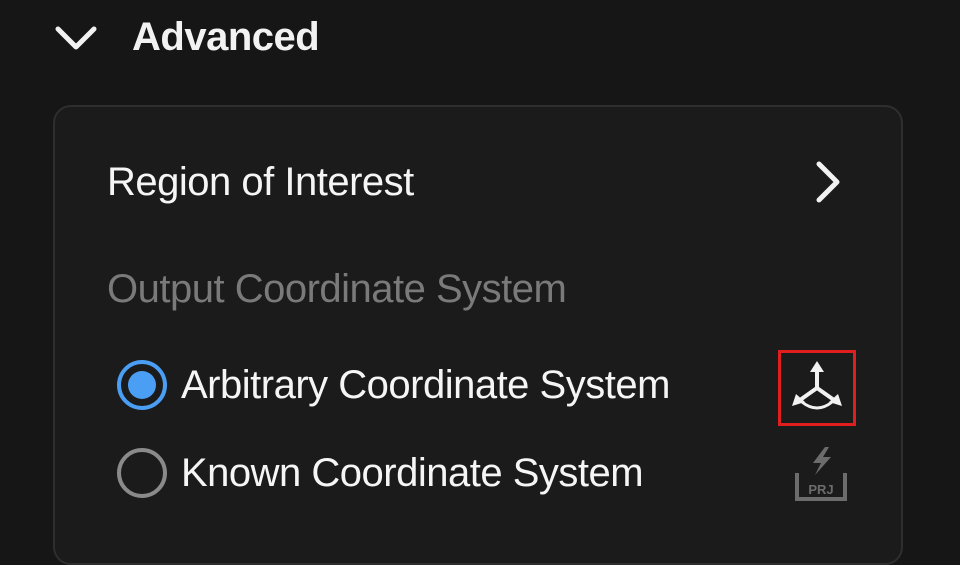 This screenshot has width=960, height=565. Describe the element at coordinates (820, 489) in the screenshot. I see `known-crs-icon-text: PRJ` at that location.